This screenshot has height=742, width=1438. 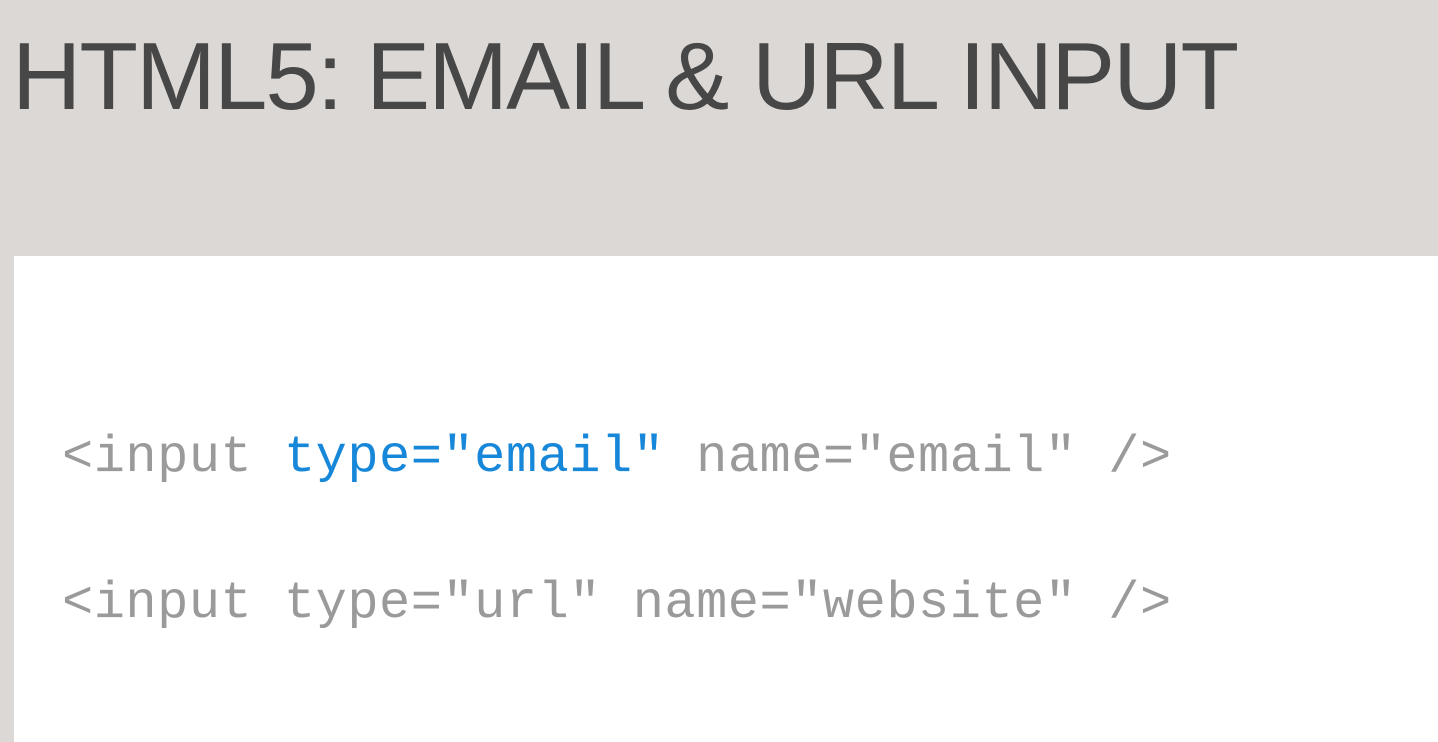 What do you see at coordinates (173, 457) in the screenshot?
I see `code-segment: <input` at bounding box center [173, 457].